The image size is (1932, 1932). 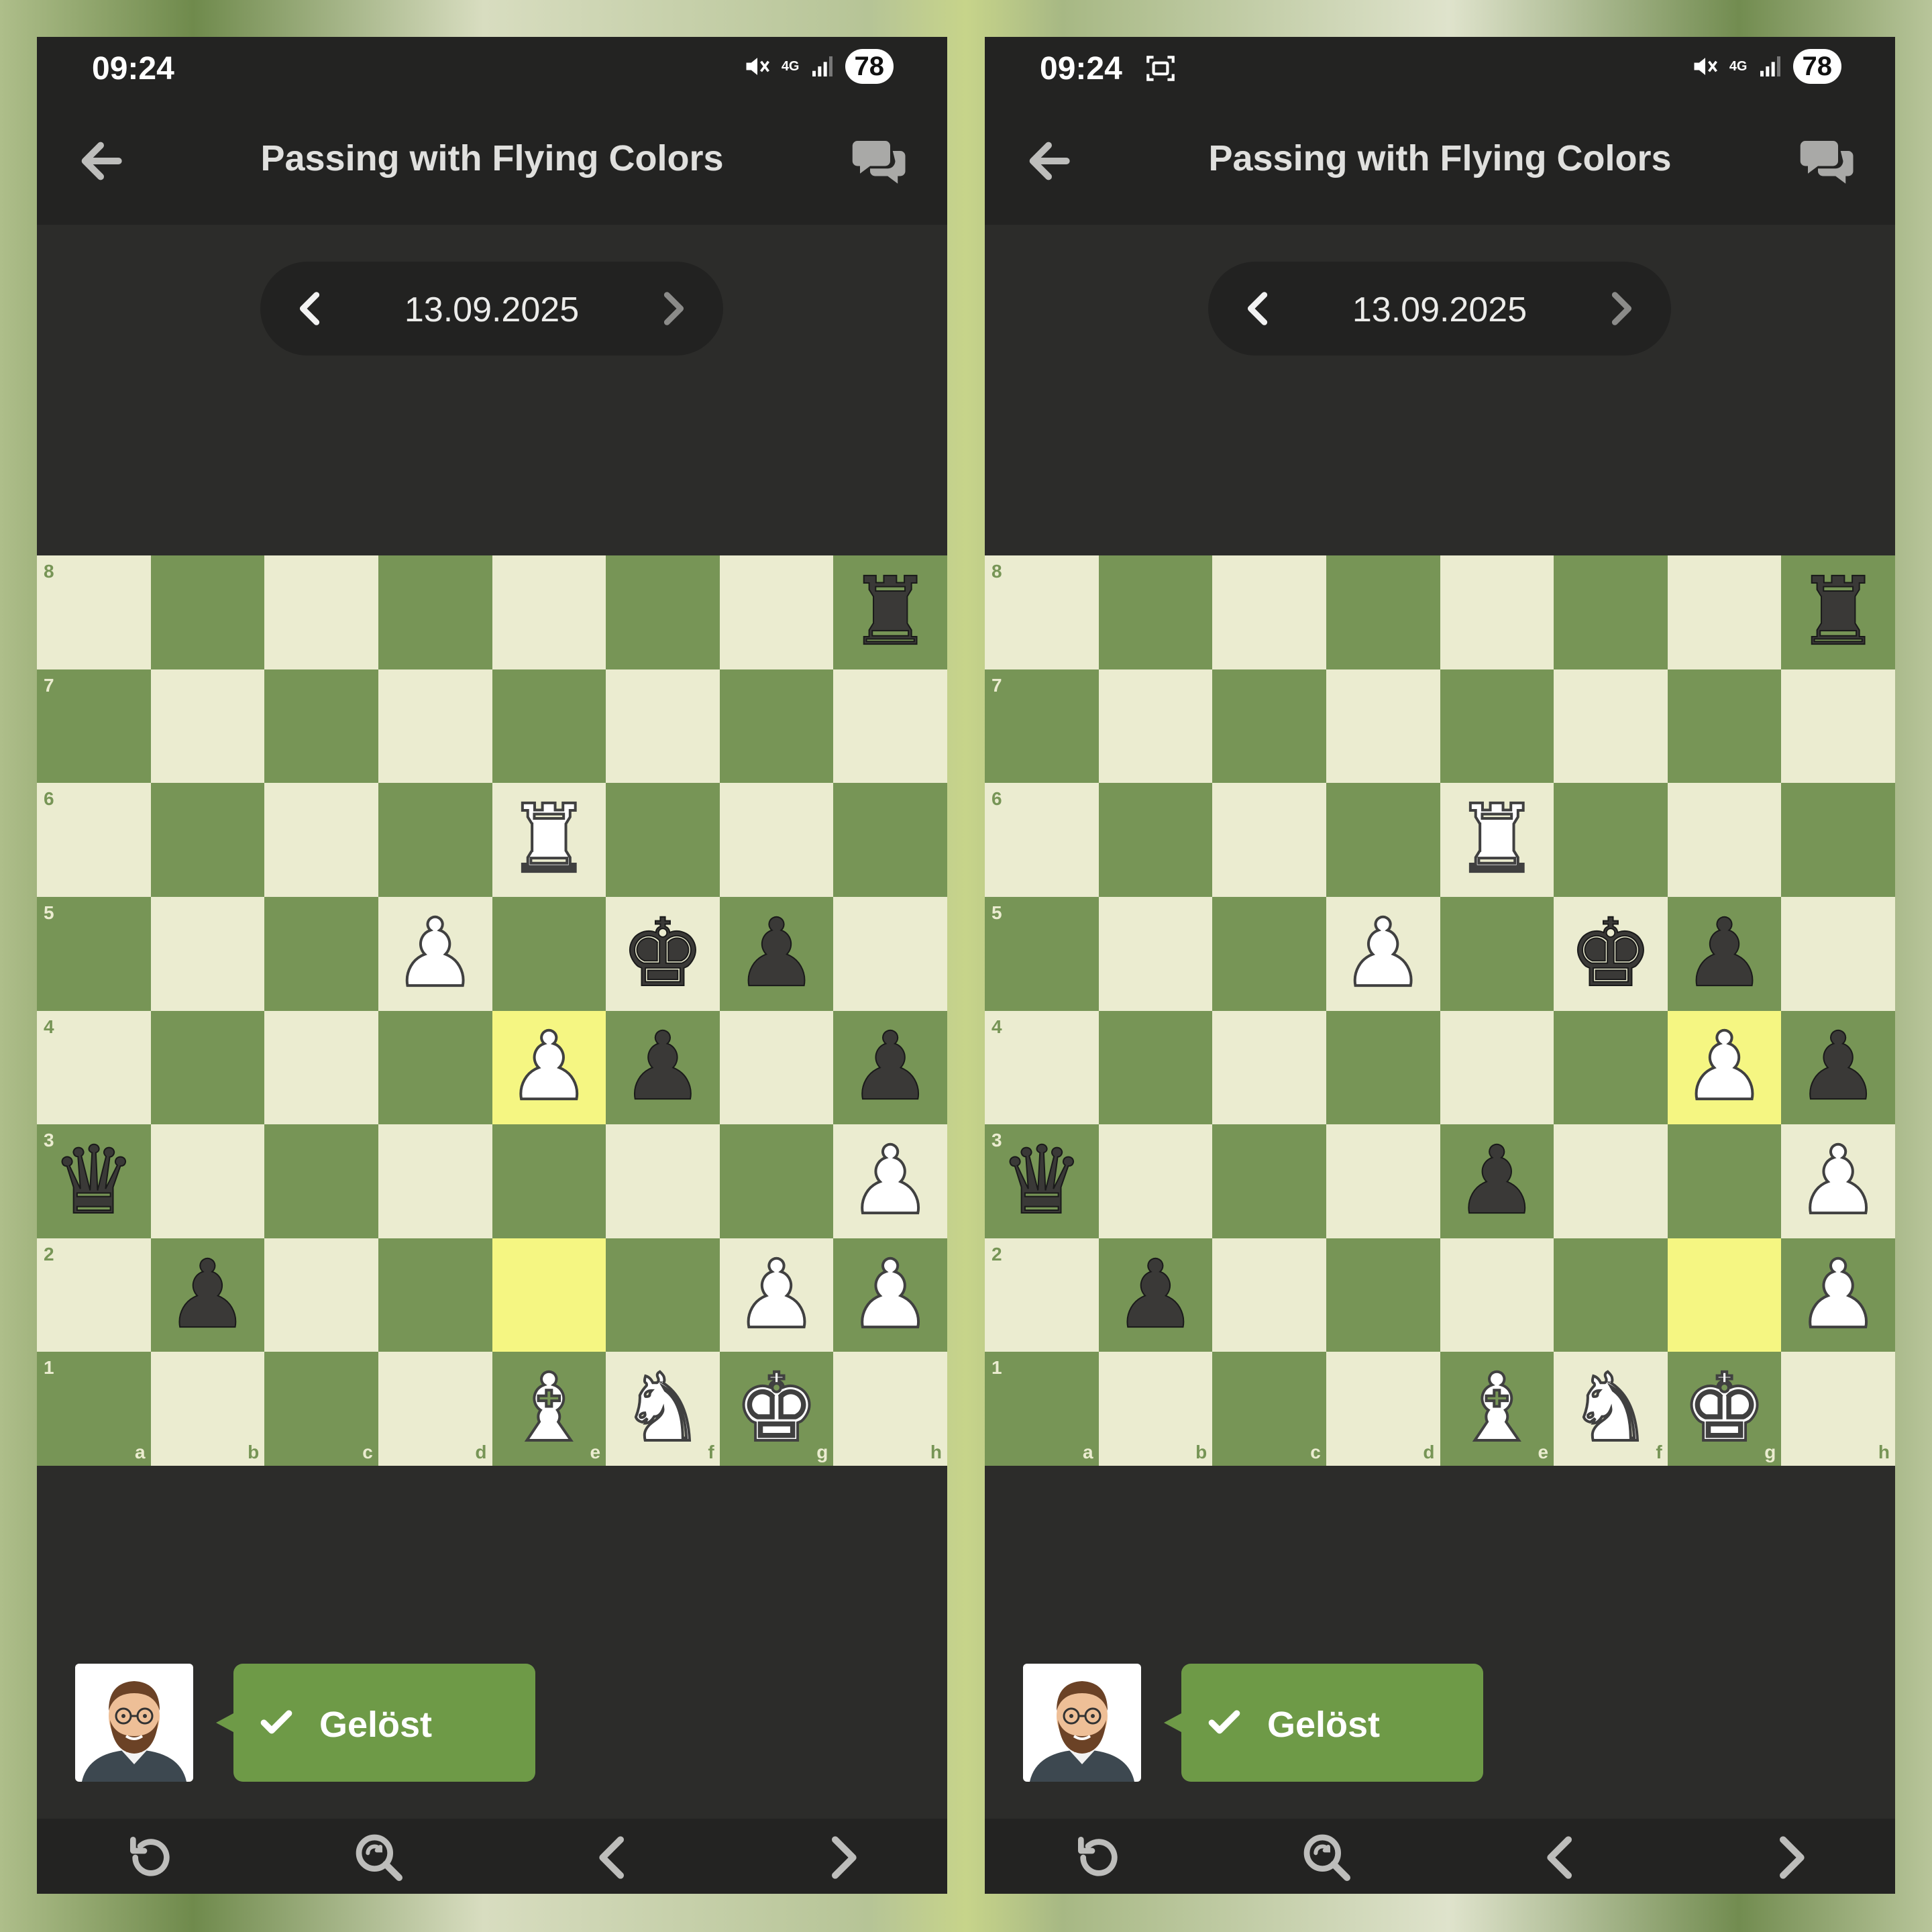 I want to click on square-f5: ♚, so click(x=663, y=953).